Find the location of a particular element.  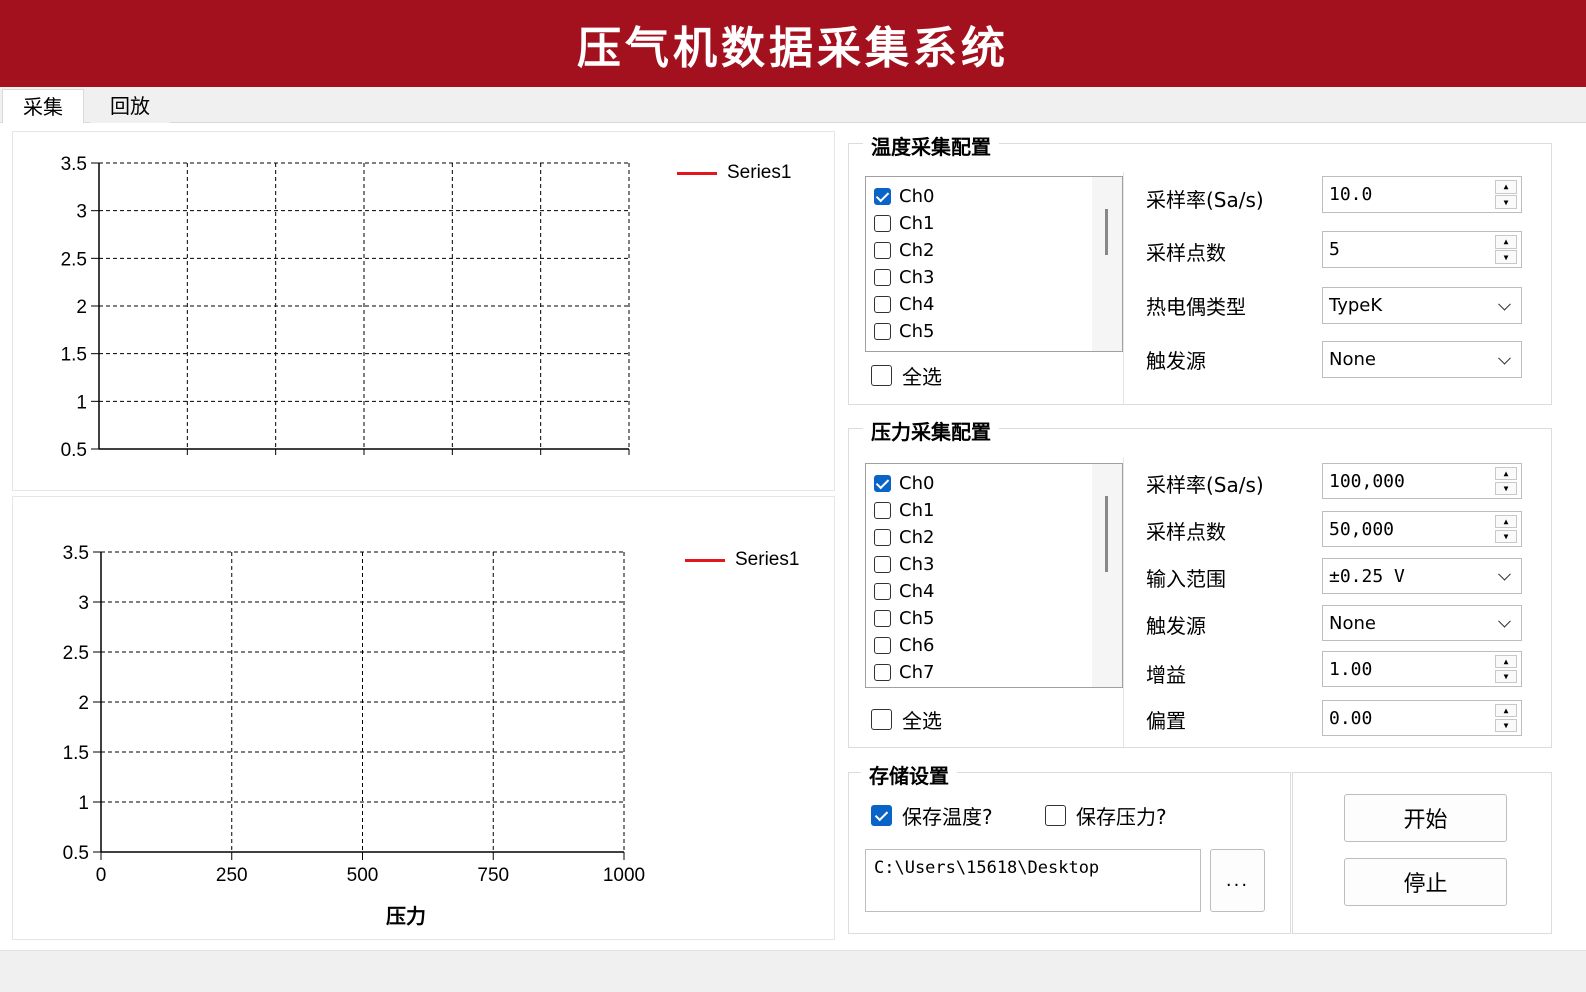

pressure-channel-item: Ch6 is located at coordinates (994, 645).